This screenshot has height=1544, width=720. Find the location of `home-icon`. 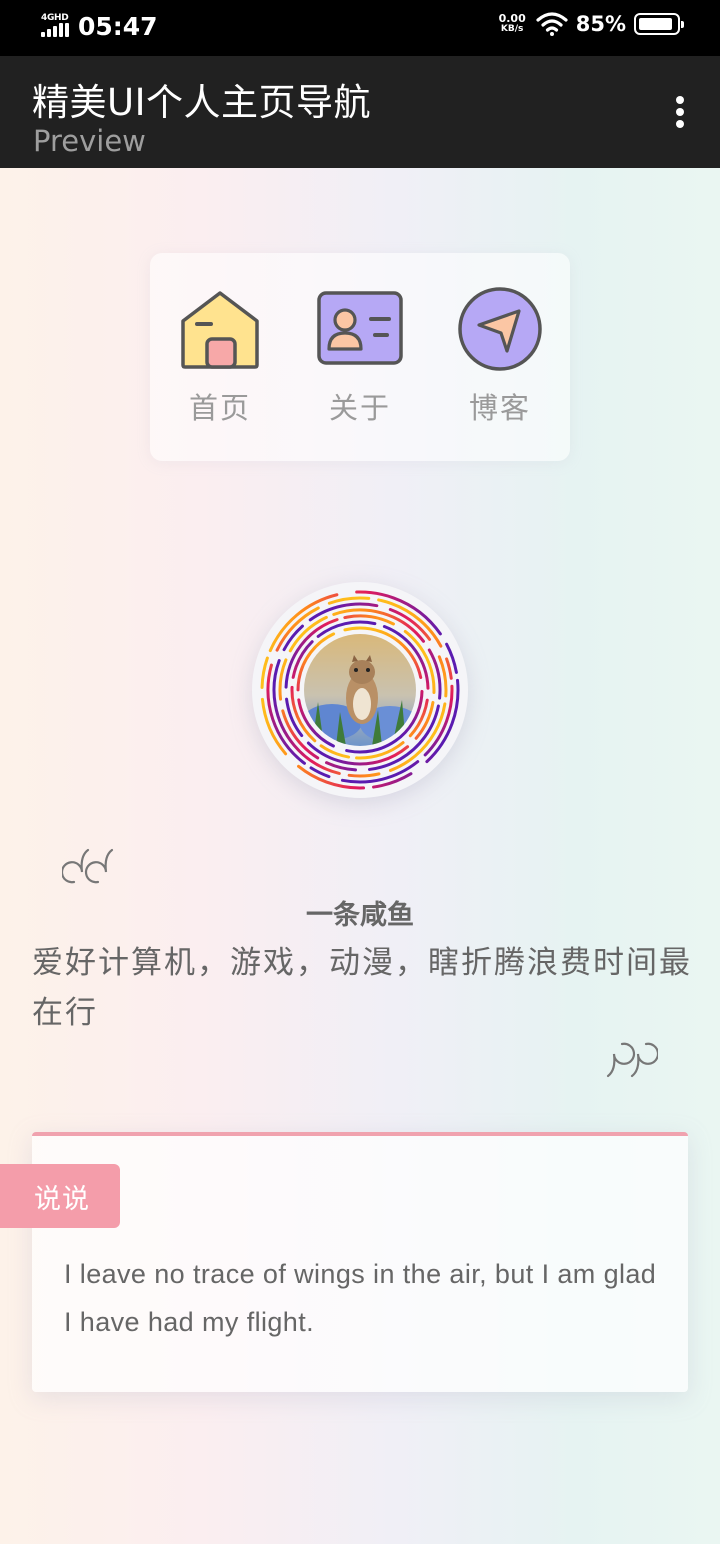

home-icon is located at coordinates (220, 330).